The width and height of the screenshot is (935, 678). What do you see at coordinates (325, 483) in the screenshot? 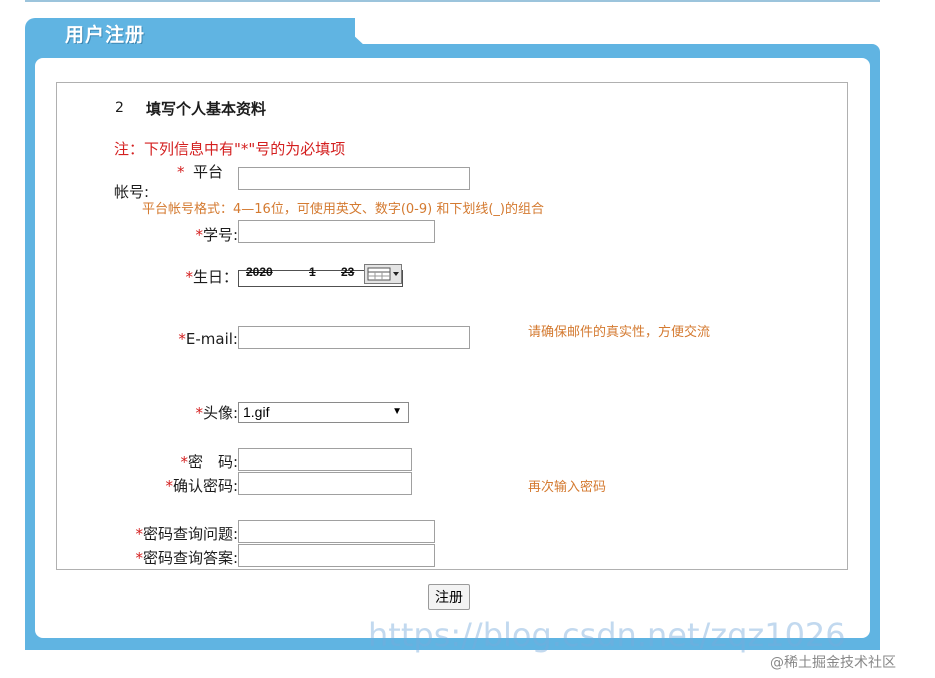
I see `confirm-password-input` at bounding box center [325, 483].